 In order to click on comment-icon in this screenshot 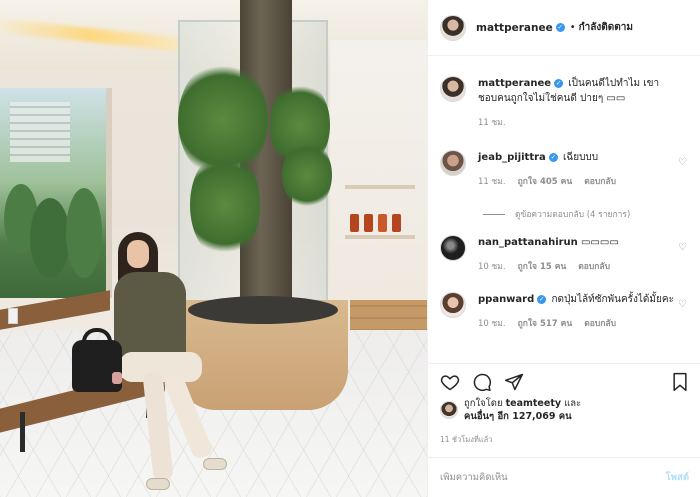, I will do `click(482, 382)`.